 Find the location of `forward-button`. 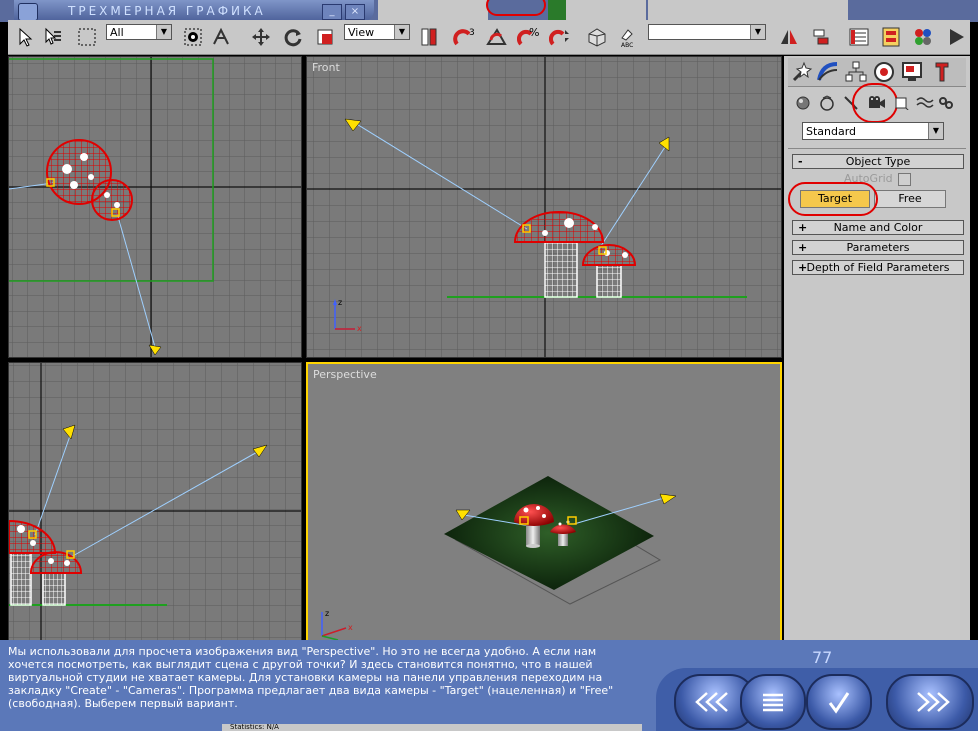

forward-button is located at coordinates (930, 702).